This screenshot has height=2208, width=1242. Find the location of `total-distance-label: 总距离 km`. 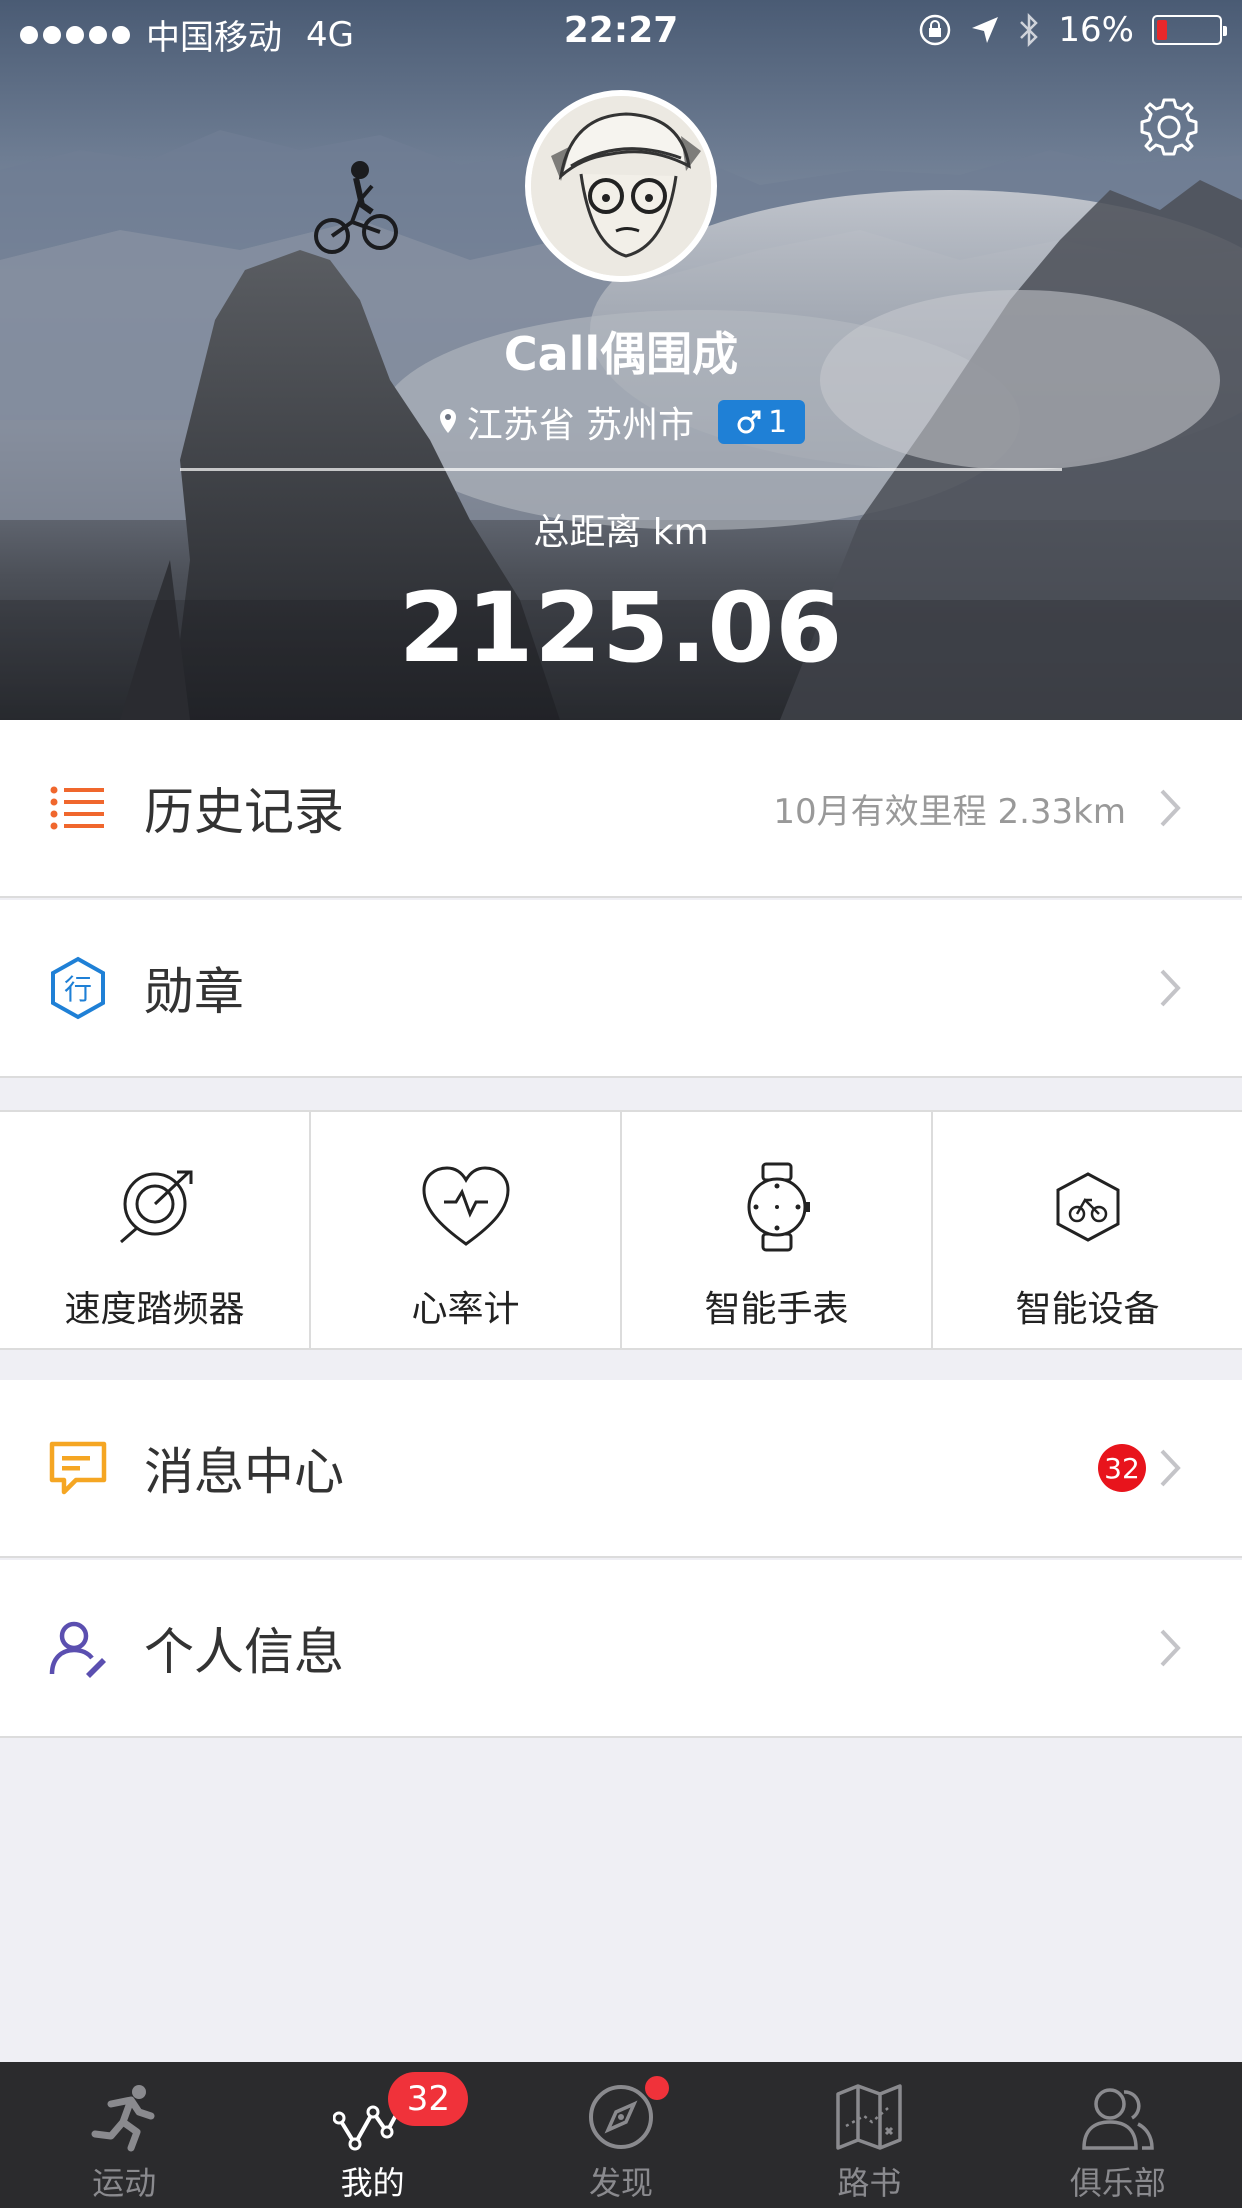

total-distance-label: 总距离 km is located at coordinates (621, 532).